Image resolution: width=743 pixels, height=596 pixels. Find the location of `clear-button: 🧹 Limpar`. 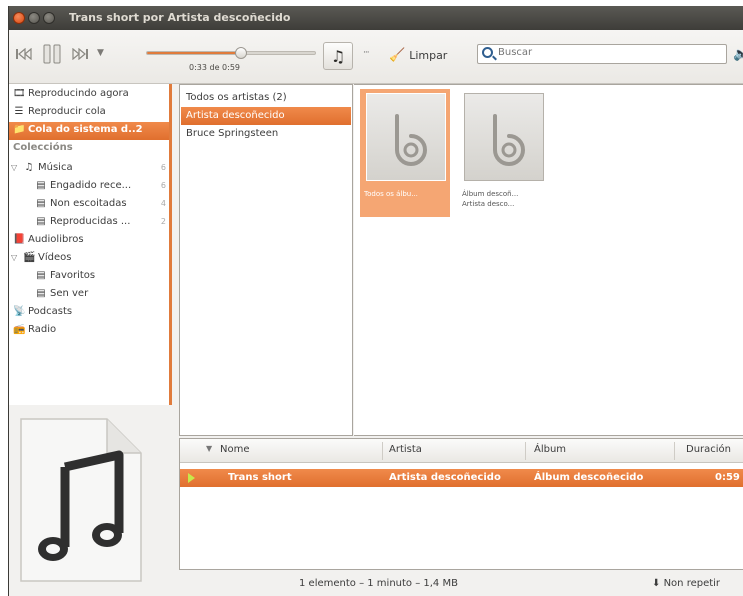

clear-button: 🧹 Limpar is located at coordinates (418, 55).